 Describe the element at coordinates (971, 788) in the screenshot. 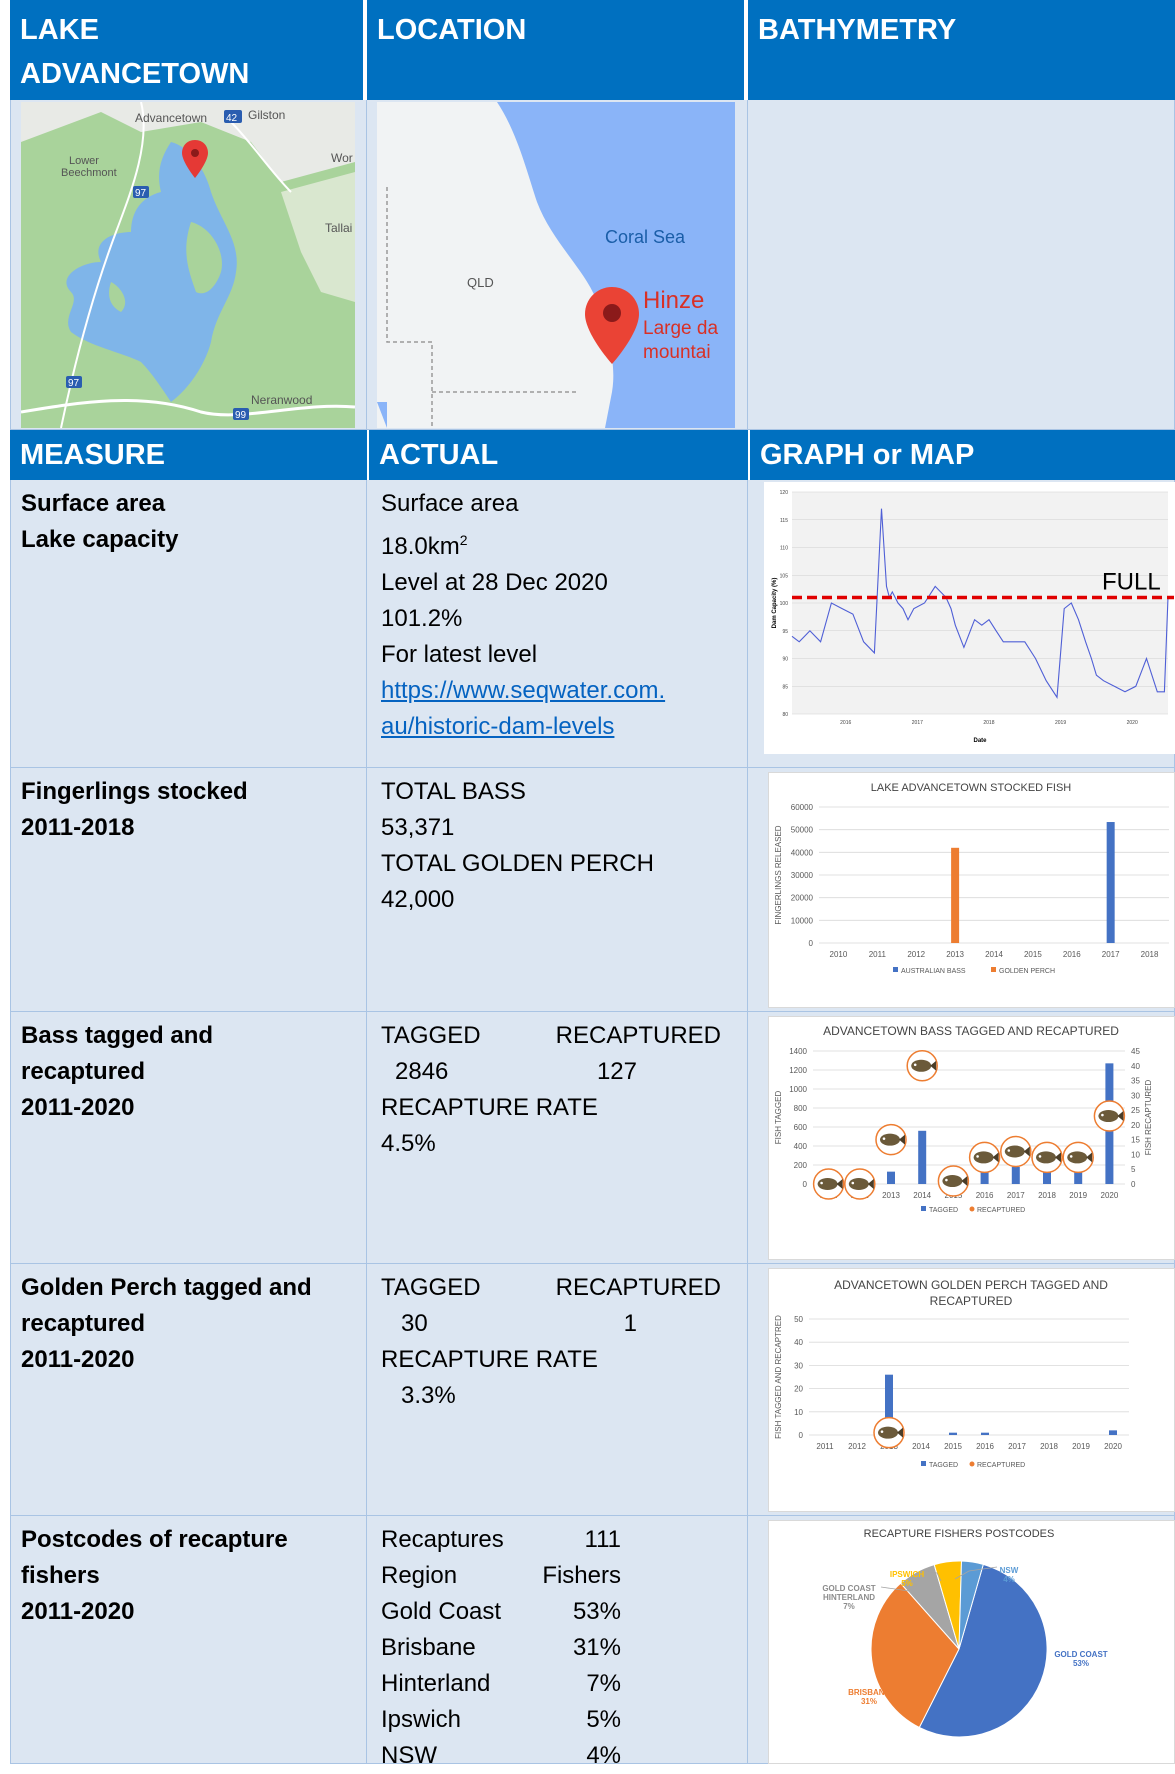

I see `chart-title: LAKE ADVANCETOWN STOCKED FISH` at that location.